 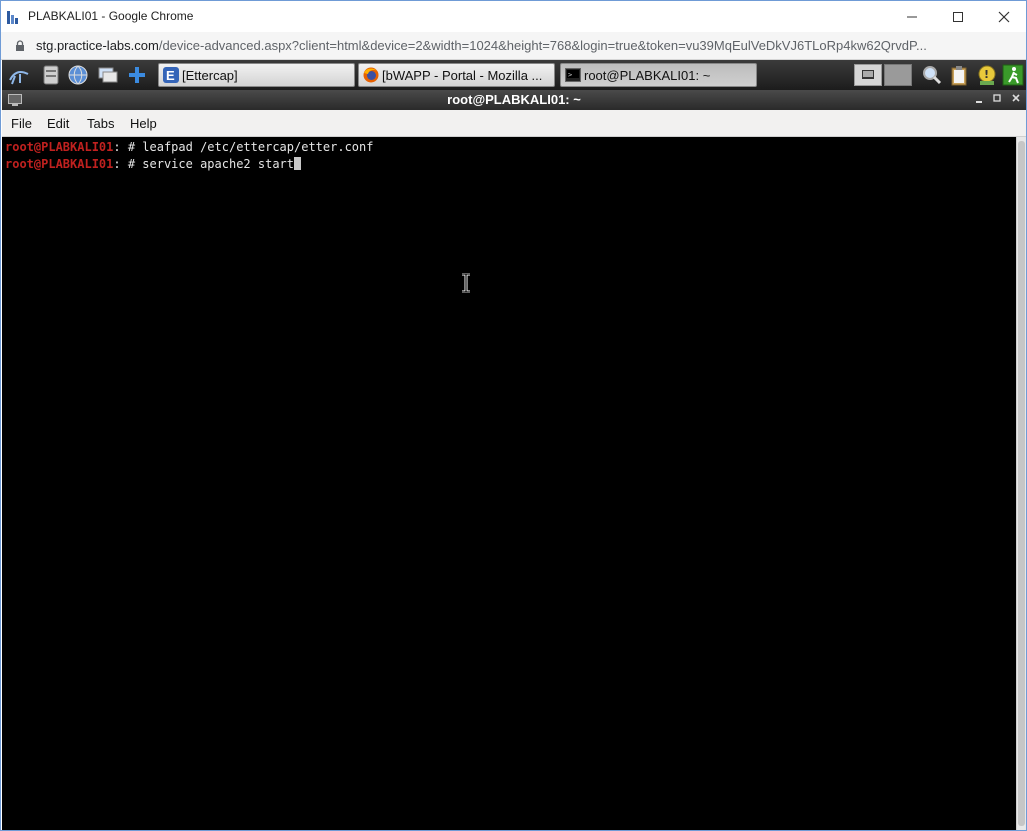 What do you see at coordinates (203, 164) in the screenshot?
I see `command-text: : # service apache2 start` at bounding box center [203, 164].